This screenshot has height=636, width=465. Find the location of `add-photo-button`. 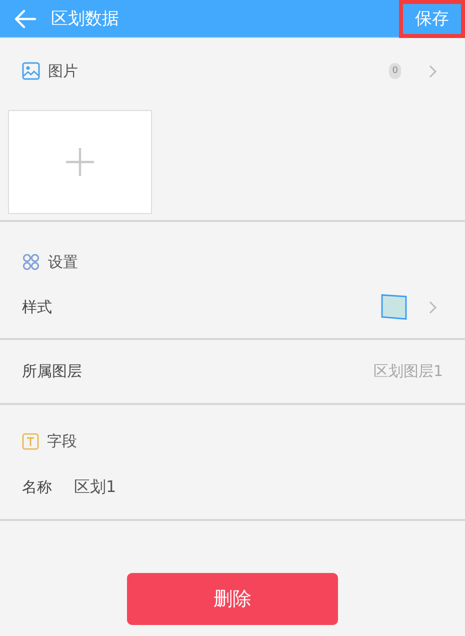

add-photo-button is located at coordinates (80, 162).